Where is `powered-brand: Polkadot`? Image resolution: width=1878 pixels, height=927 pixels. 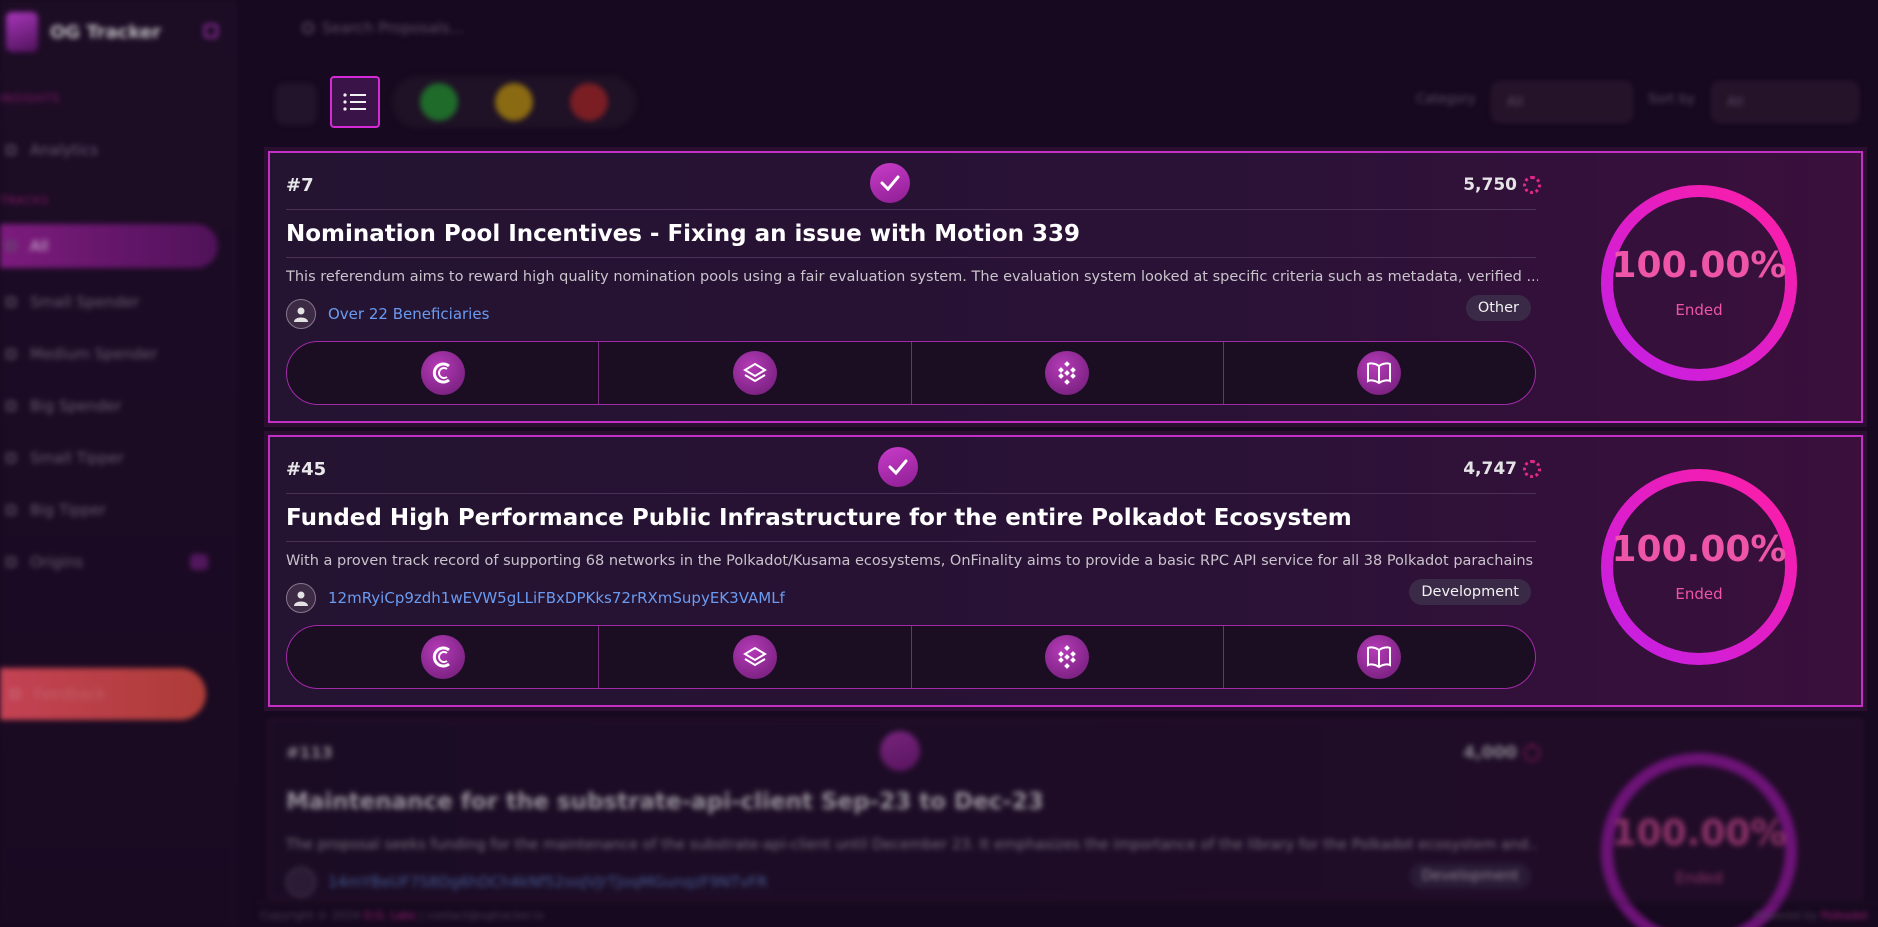 powered-brand: Polkadot is located at coordinates (1844, 915).